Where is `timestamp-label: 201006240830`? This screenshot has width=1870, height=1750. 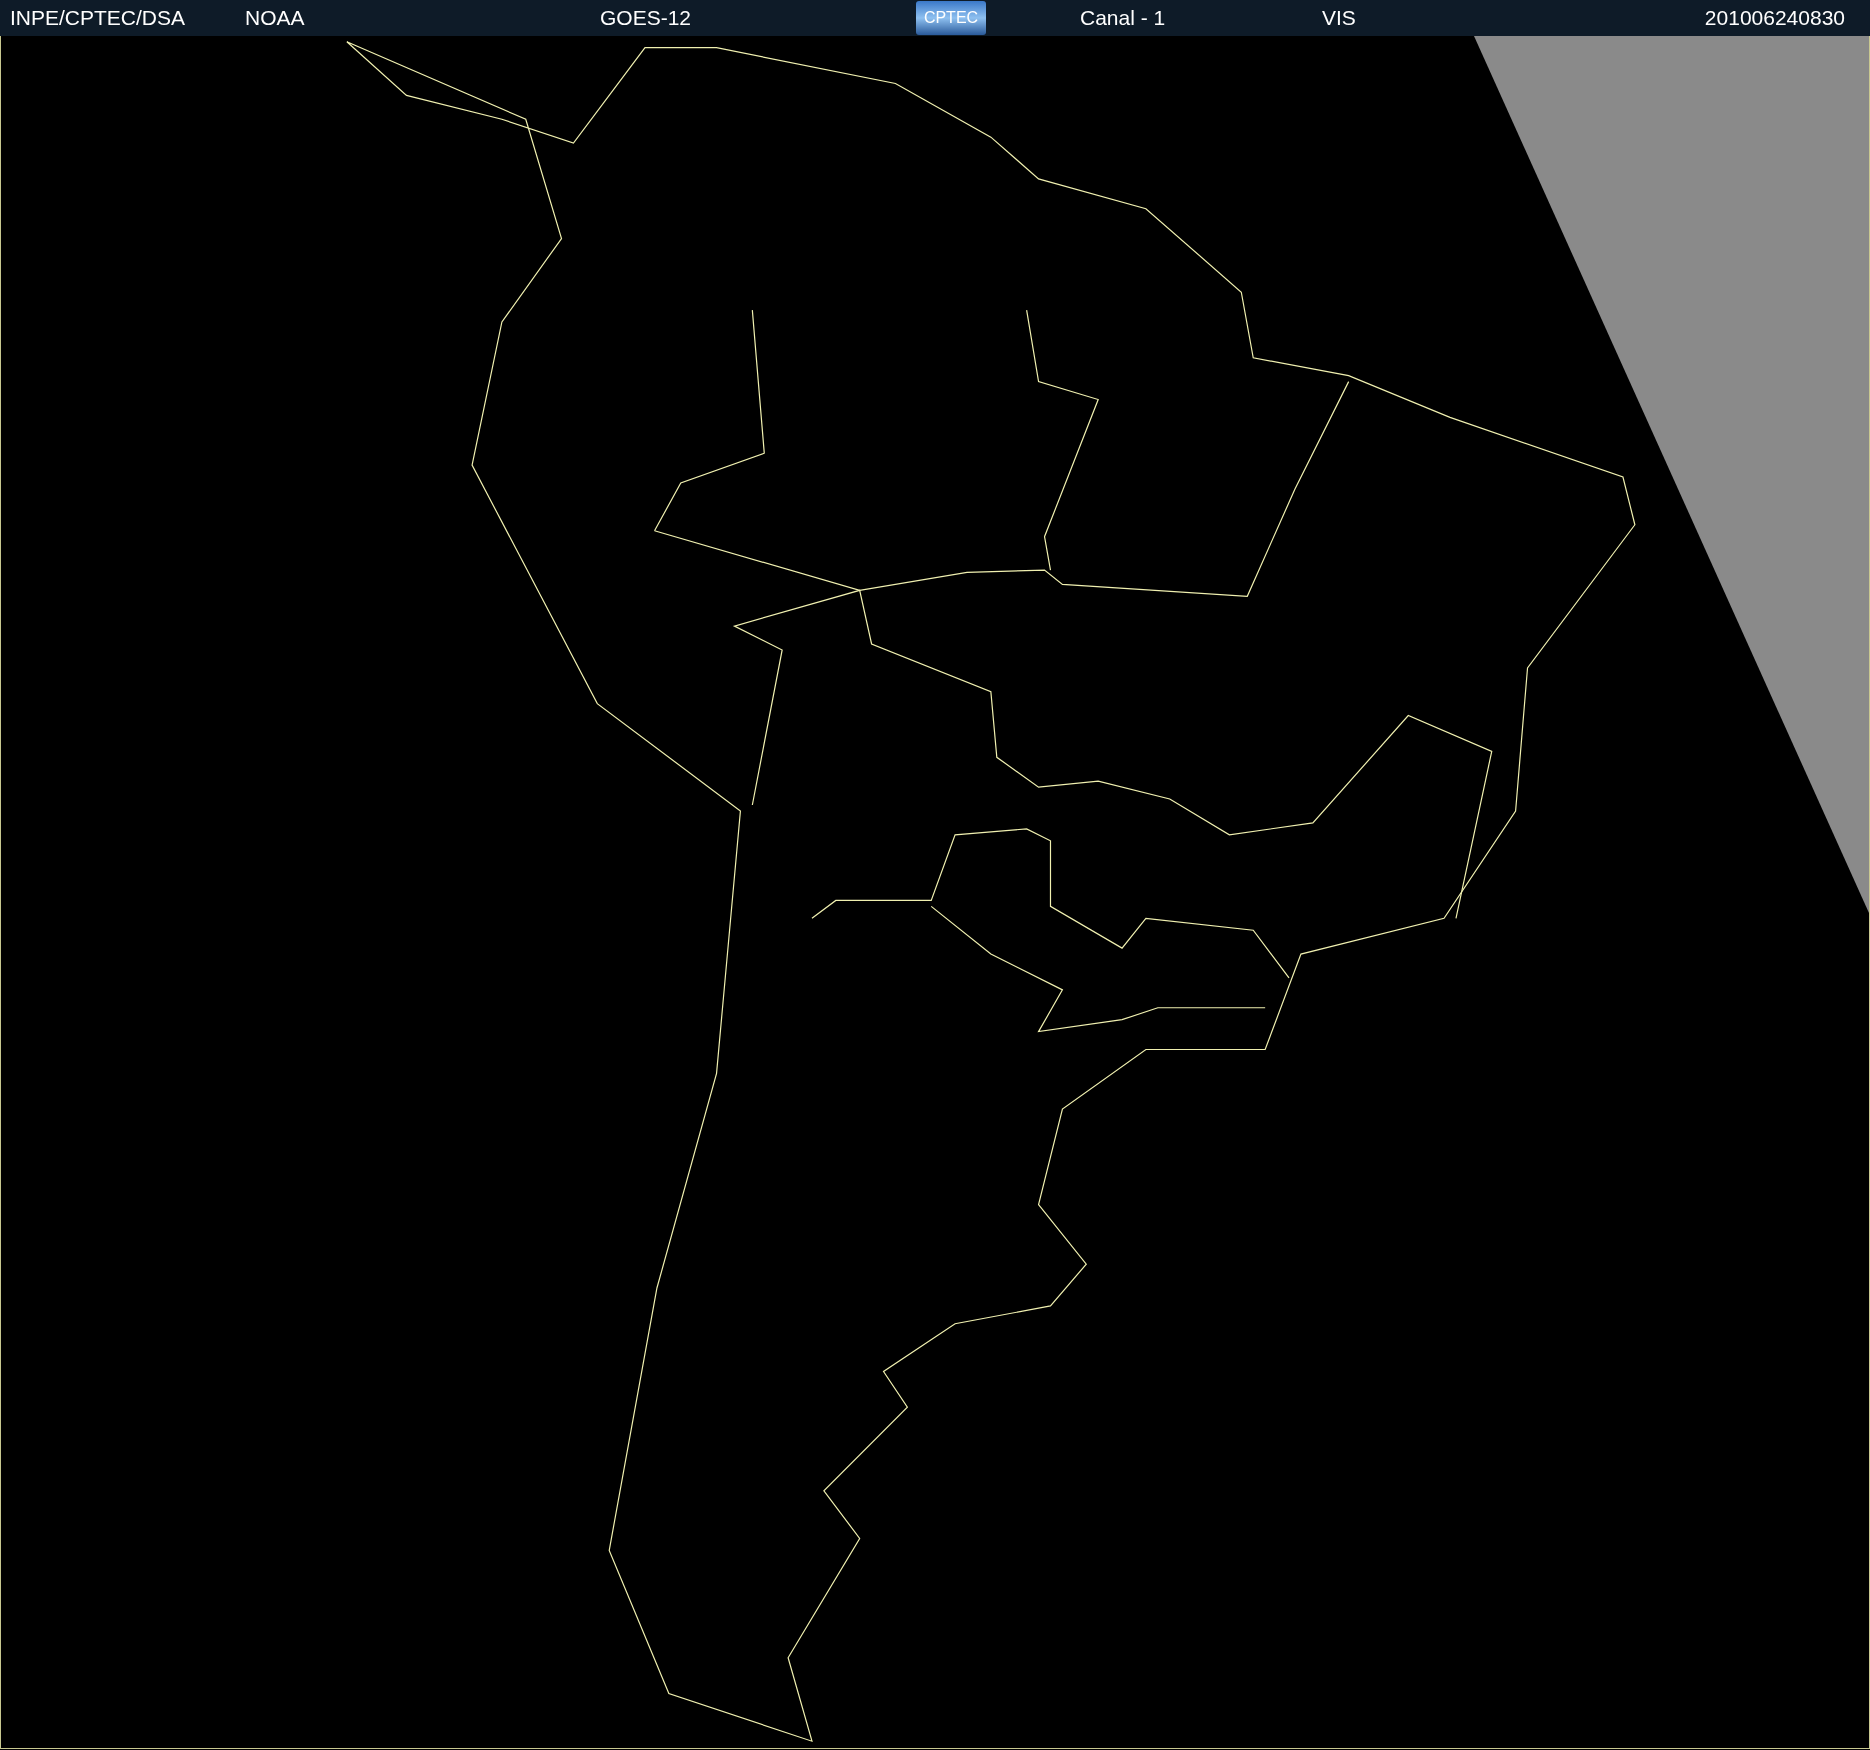
timestamp-label: 201006240830 is located at coordinates (1774, 18).